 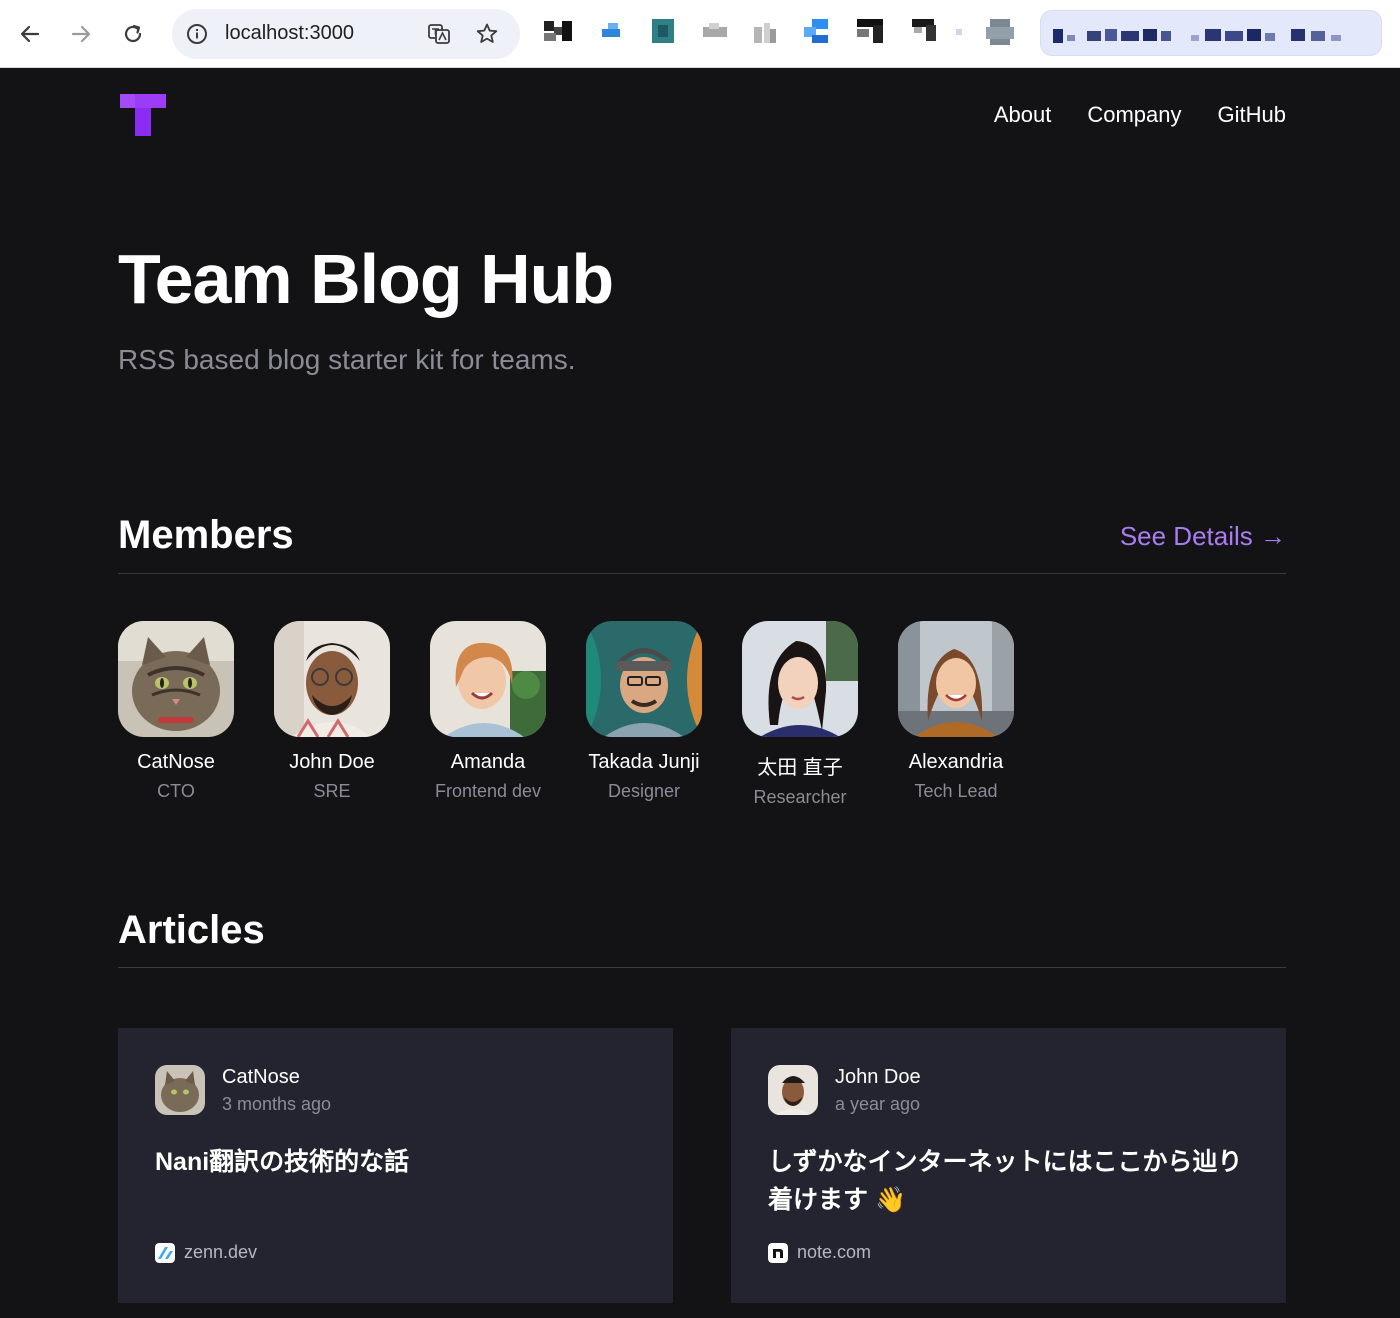 I want to click on site-logo, so click(x=143, y=115).